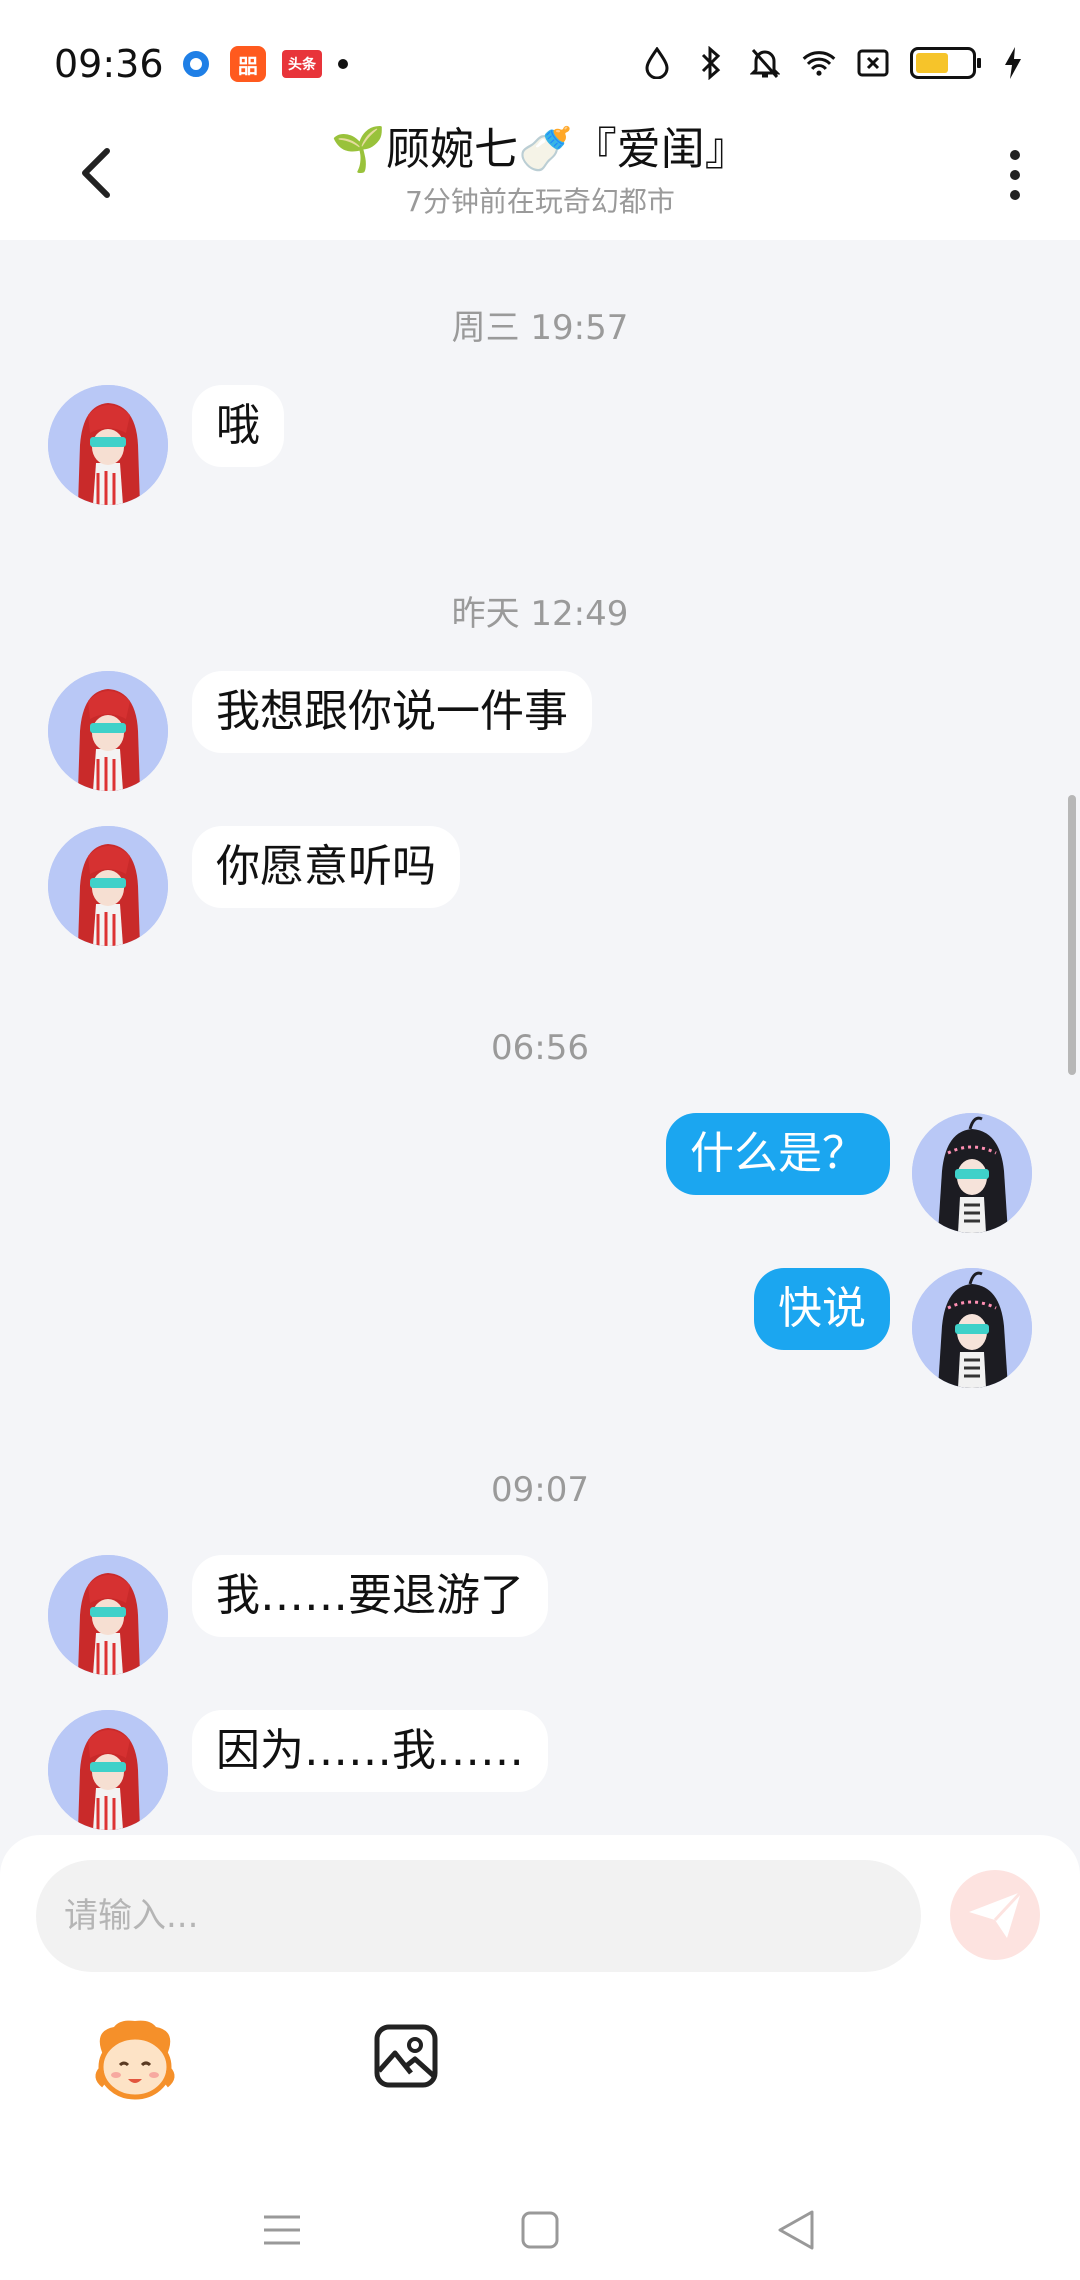 The height and width of the screenshot is (2280, 1080). What do you see at coordinates (540, 328) in the screenshot?
I see `timestamp: 周三 19:57` at bounding box center [540, 328].